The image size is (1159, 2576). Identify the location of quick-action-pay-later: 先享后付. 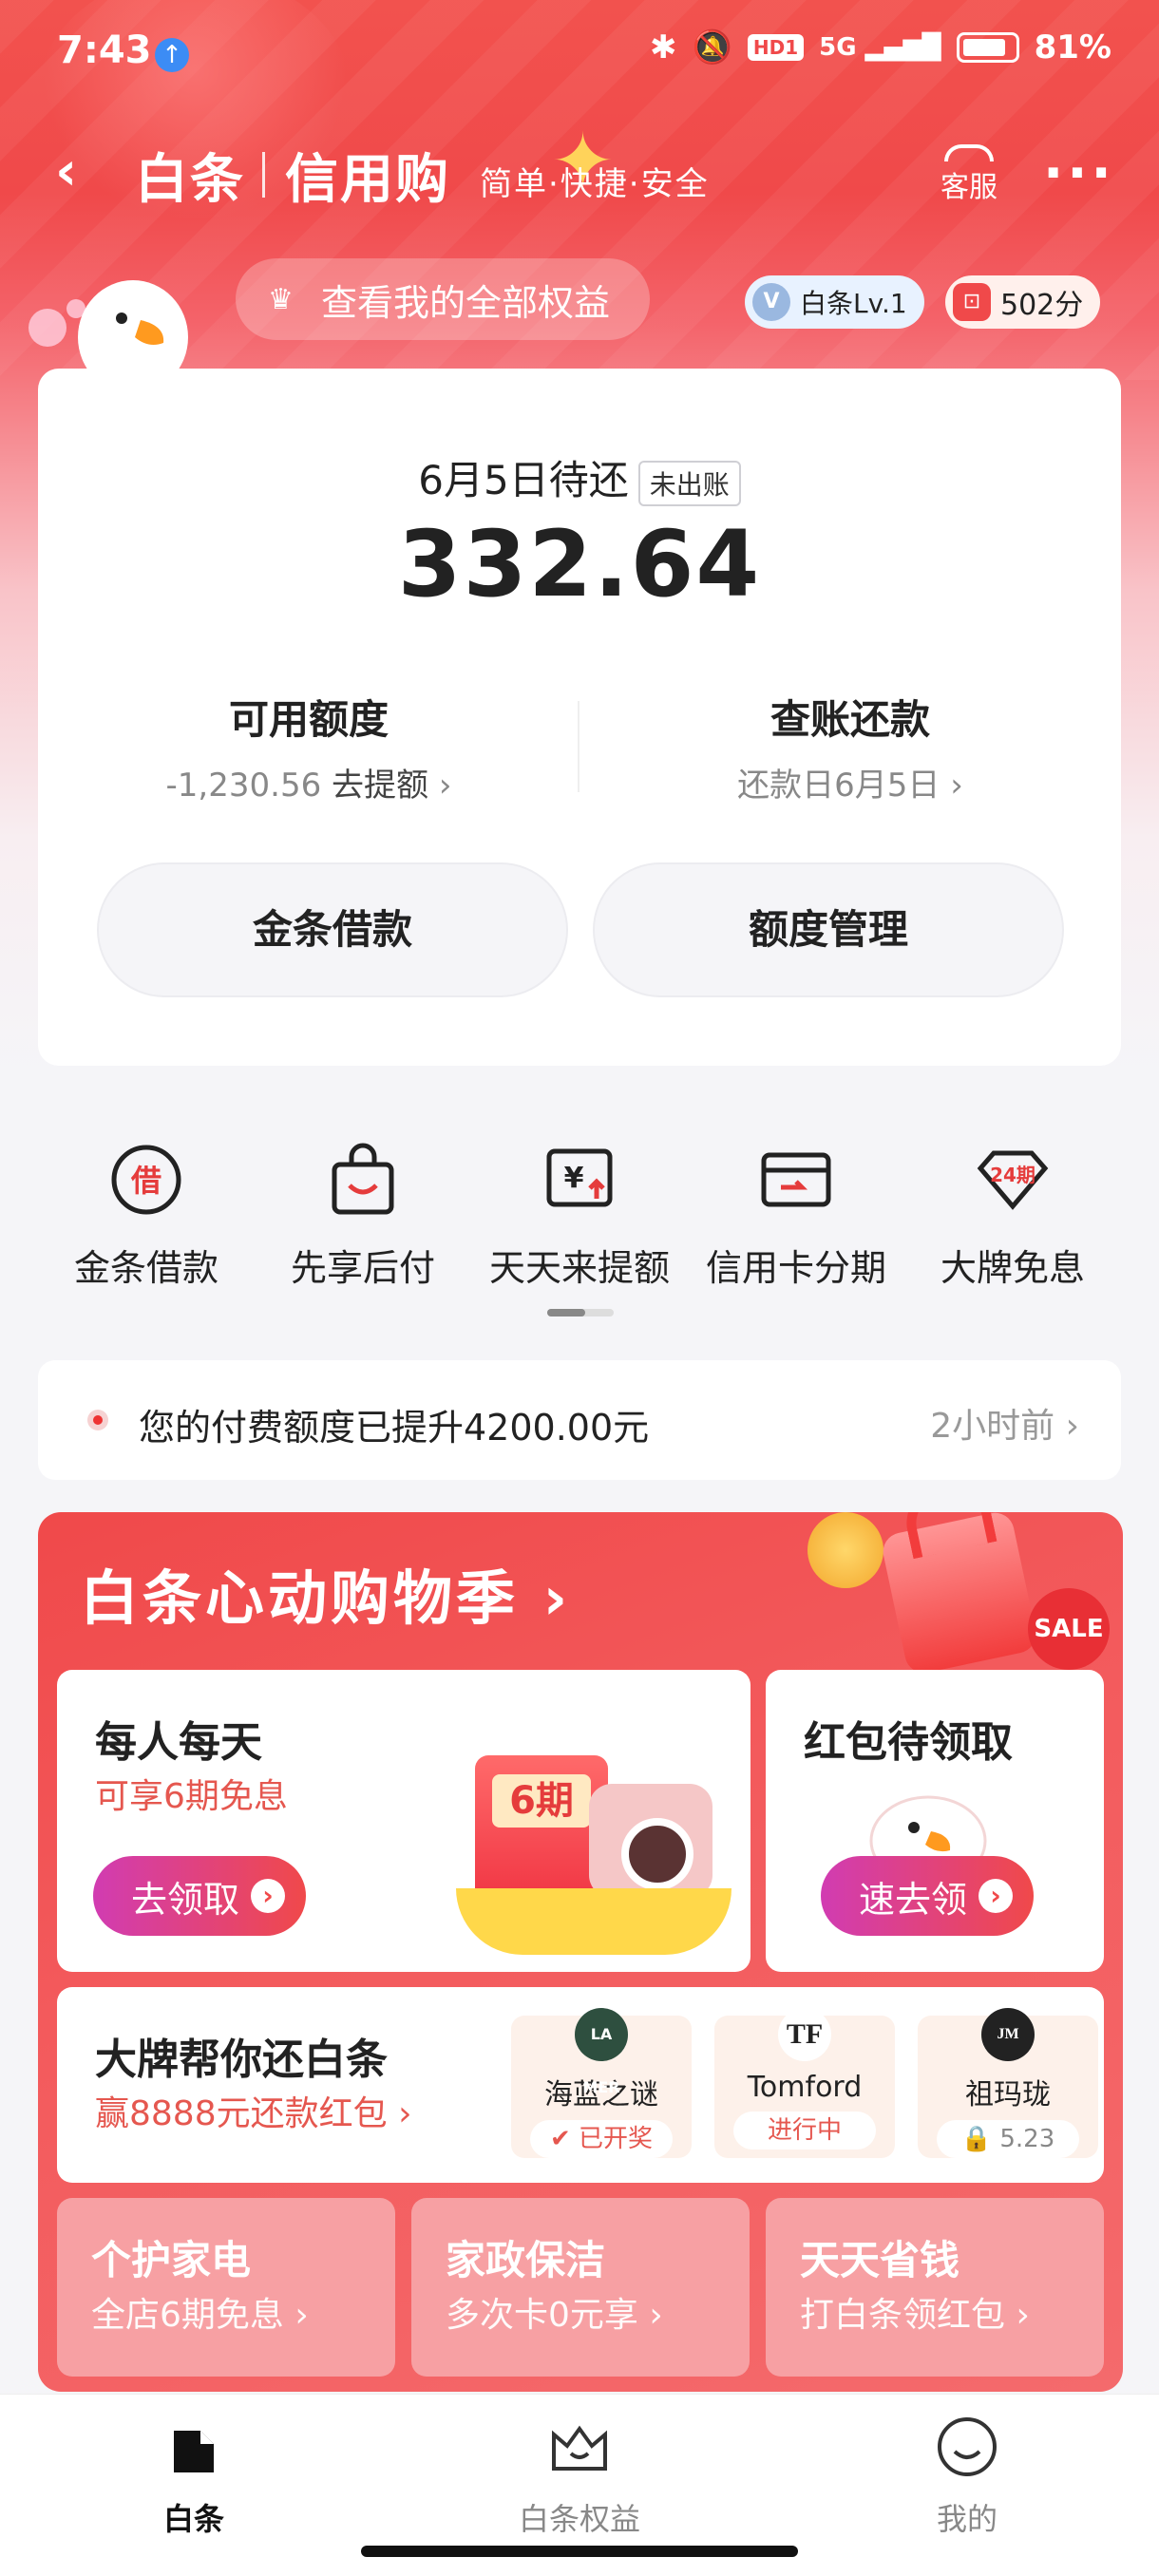
(363, 1210).